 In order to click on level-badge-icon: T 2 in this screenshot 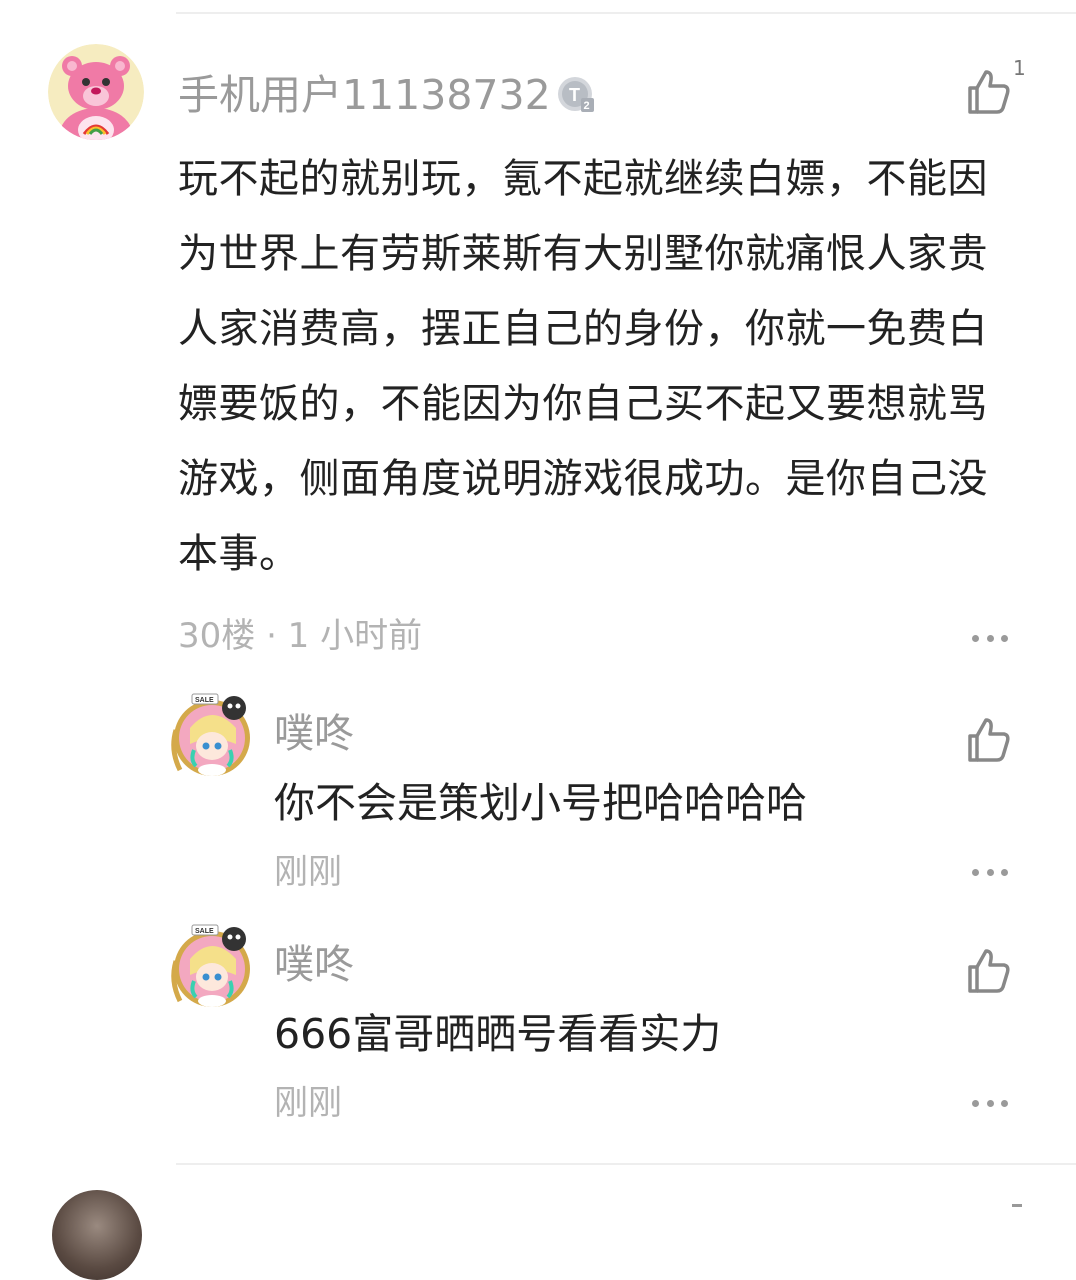, I will do `click(576, 96)`.